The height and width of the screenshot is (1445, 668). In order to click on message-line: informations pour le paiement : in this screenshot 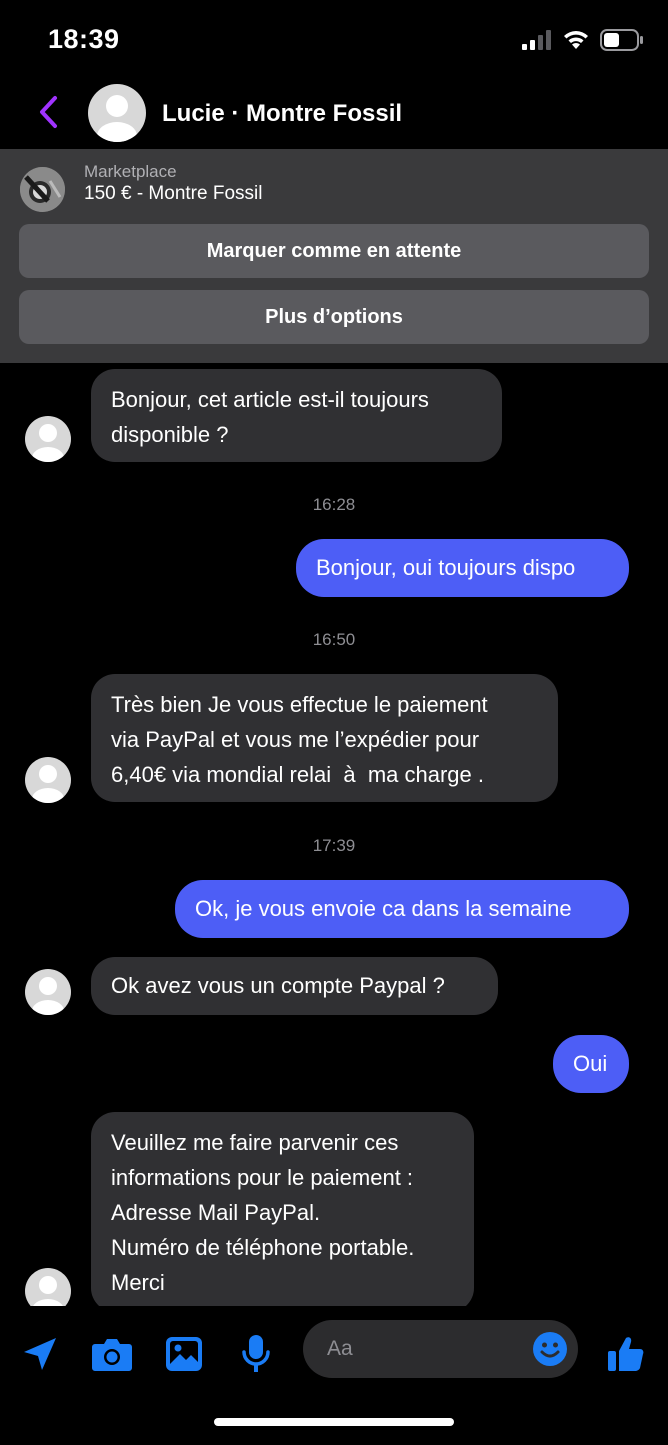, I will do `click(262, 1177)`.